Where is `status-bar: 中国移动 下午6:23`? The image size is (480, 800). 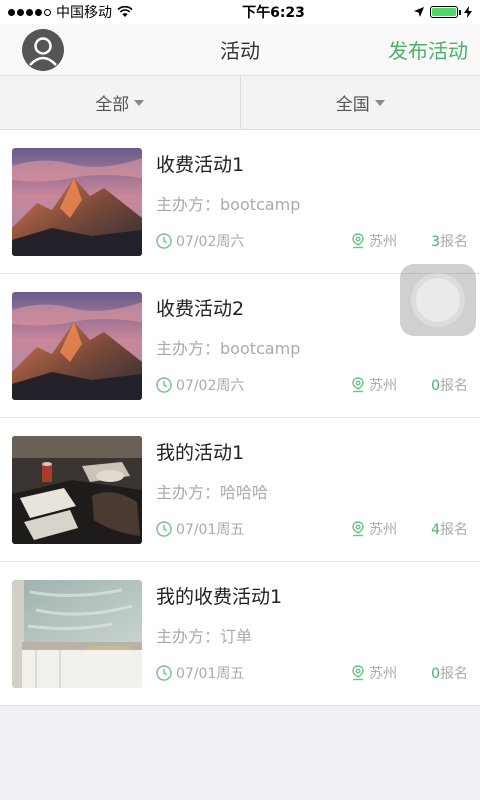
status-bar: 中国移动 下午6:23 is located at coordinates (240, 12).